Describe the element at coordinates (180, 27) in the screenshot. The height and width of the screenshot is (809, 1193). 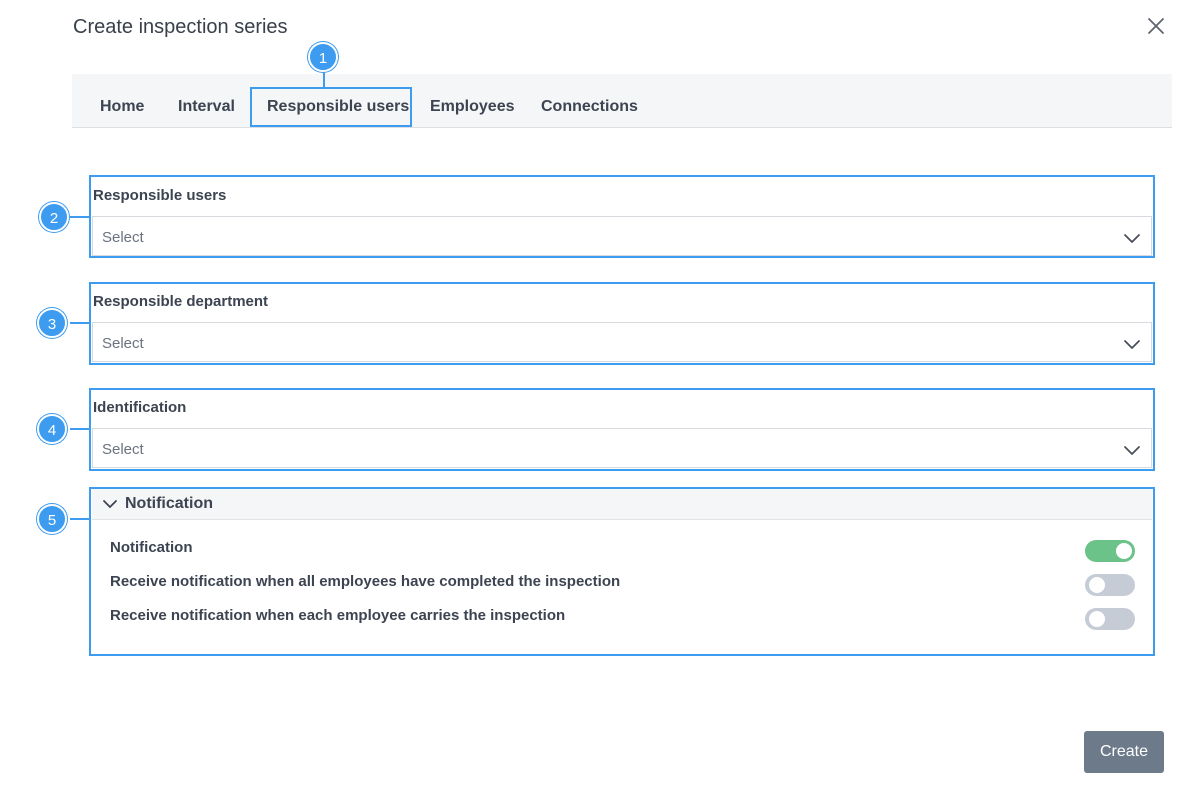
I see `dialog-title: Create inspection series` at that location.